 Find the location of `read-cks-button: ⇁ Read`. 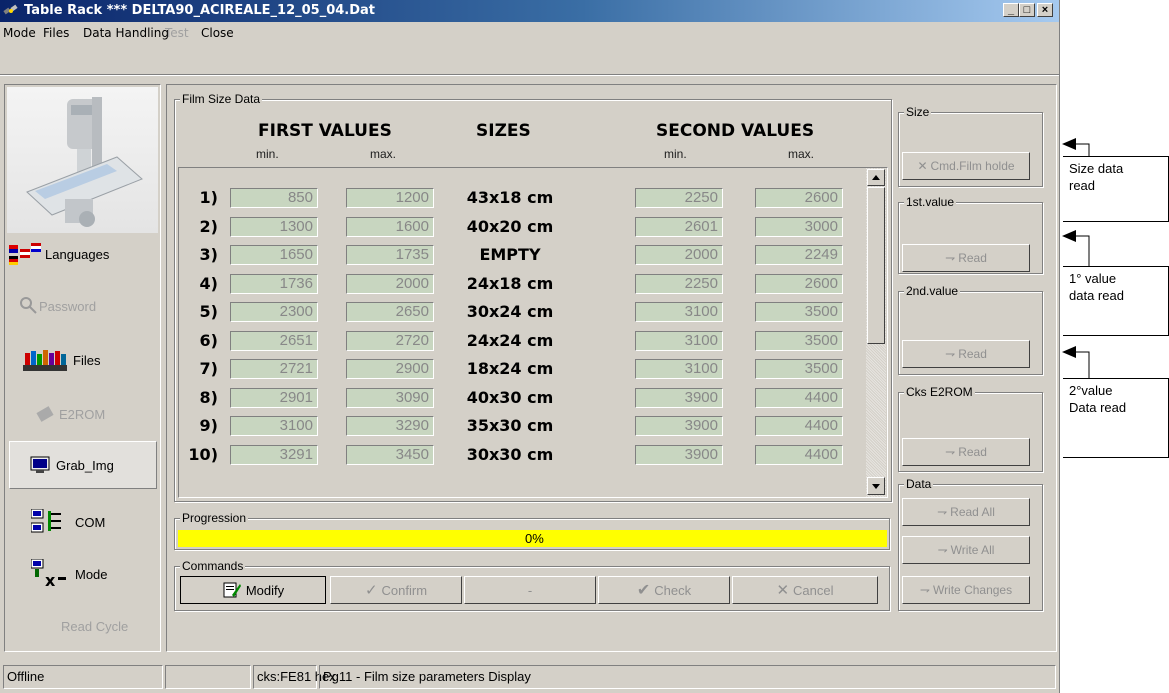

read-cks-button: ⇁ Read is located at coordinates (966, 452).